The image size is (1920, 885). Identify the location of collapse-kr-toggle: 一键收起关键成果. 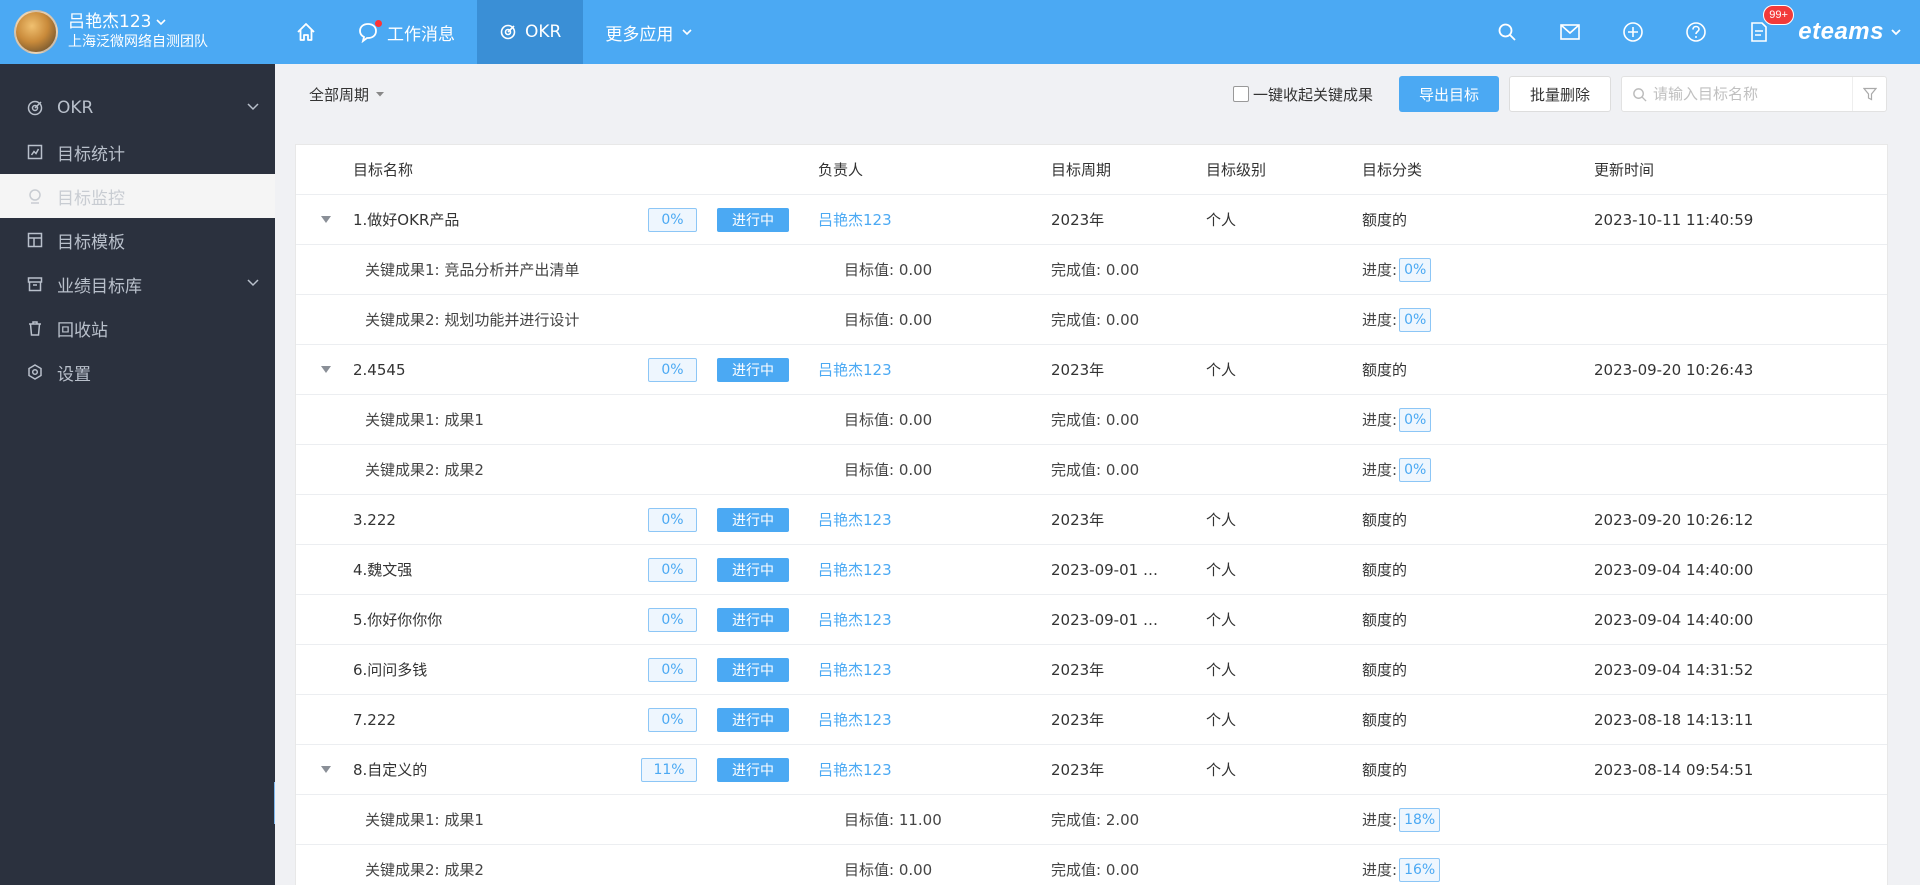
(1302, 94).